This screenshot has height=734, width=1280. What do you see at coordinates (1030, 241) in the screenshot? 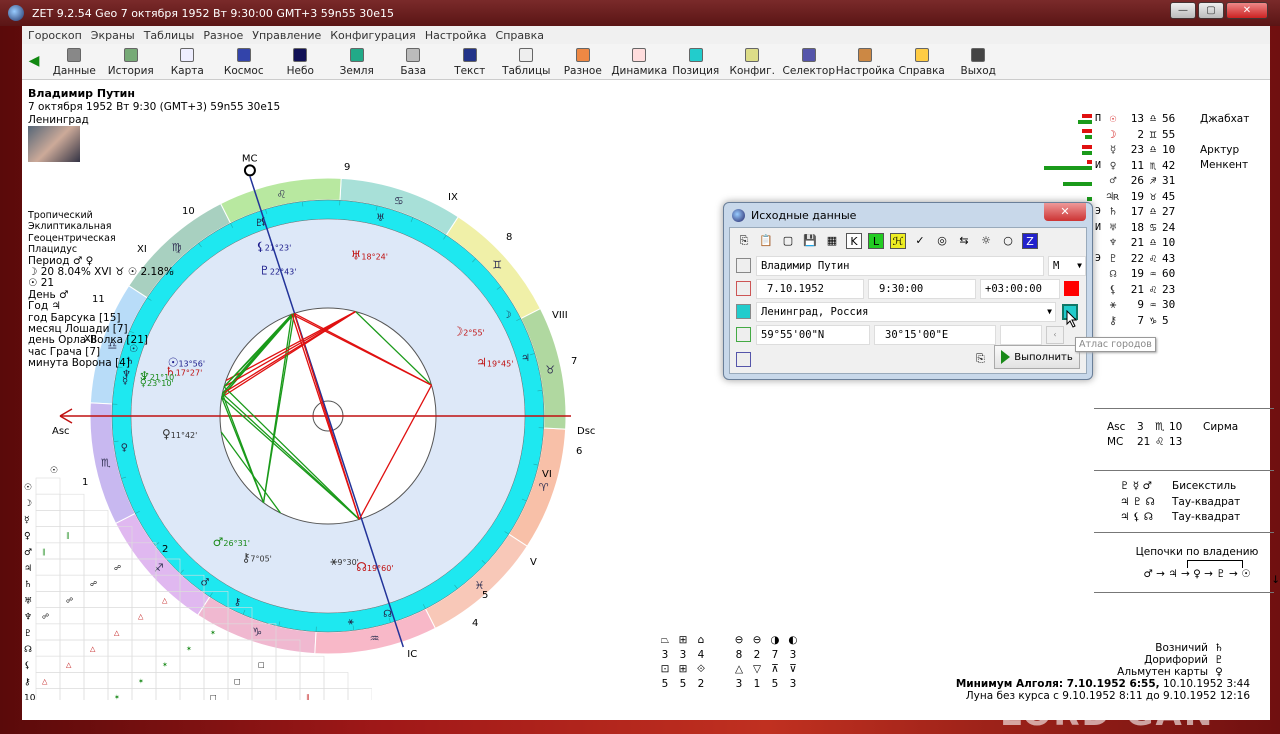
I see `dialog-tool-button: Z` at bounding box center [1030, 241].